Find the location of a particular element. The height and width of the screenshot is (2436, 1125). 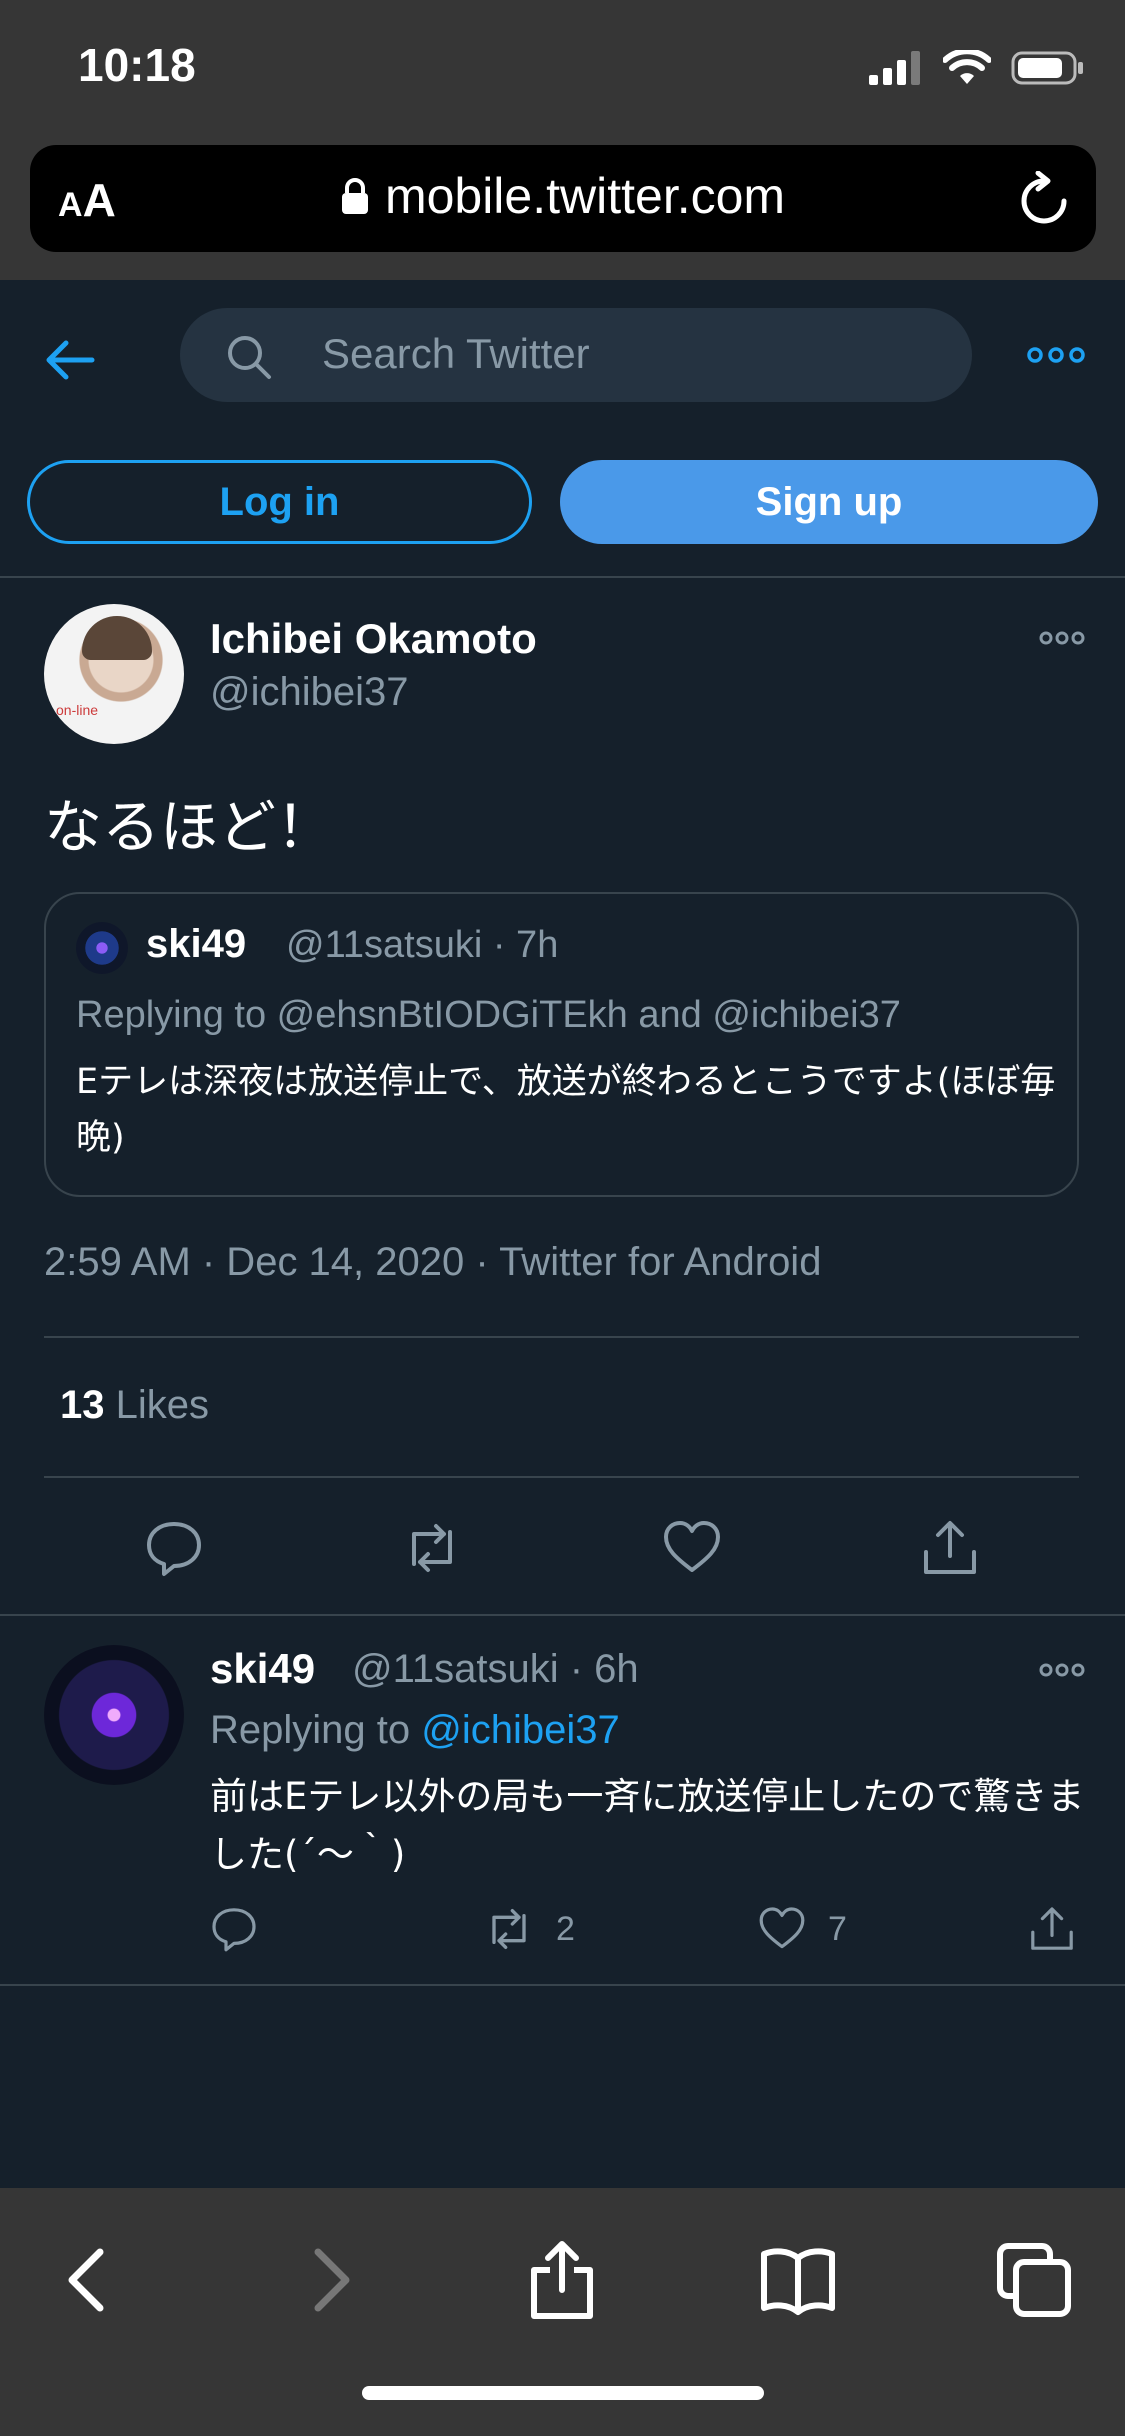

reply-share-button is located at coordinates (1052, 1929).